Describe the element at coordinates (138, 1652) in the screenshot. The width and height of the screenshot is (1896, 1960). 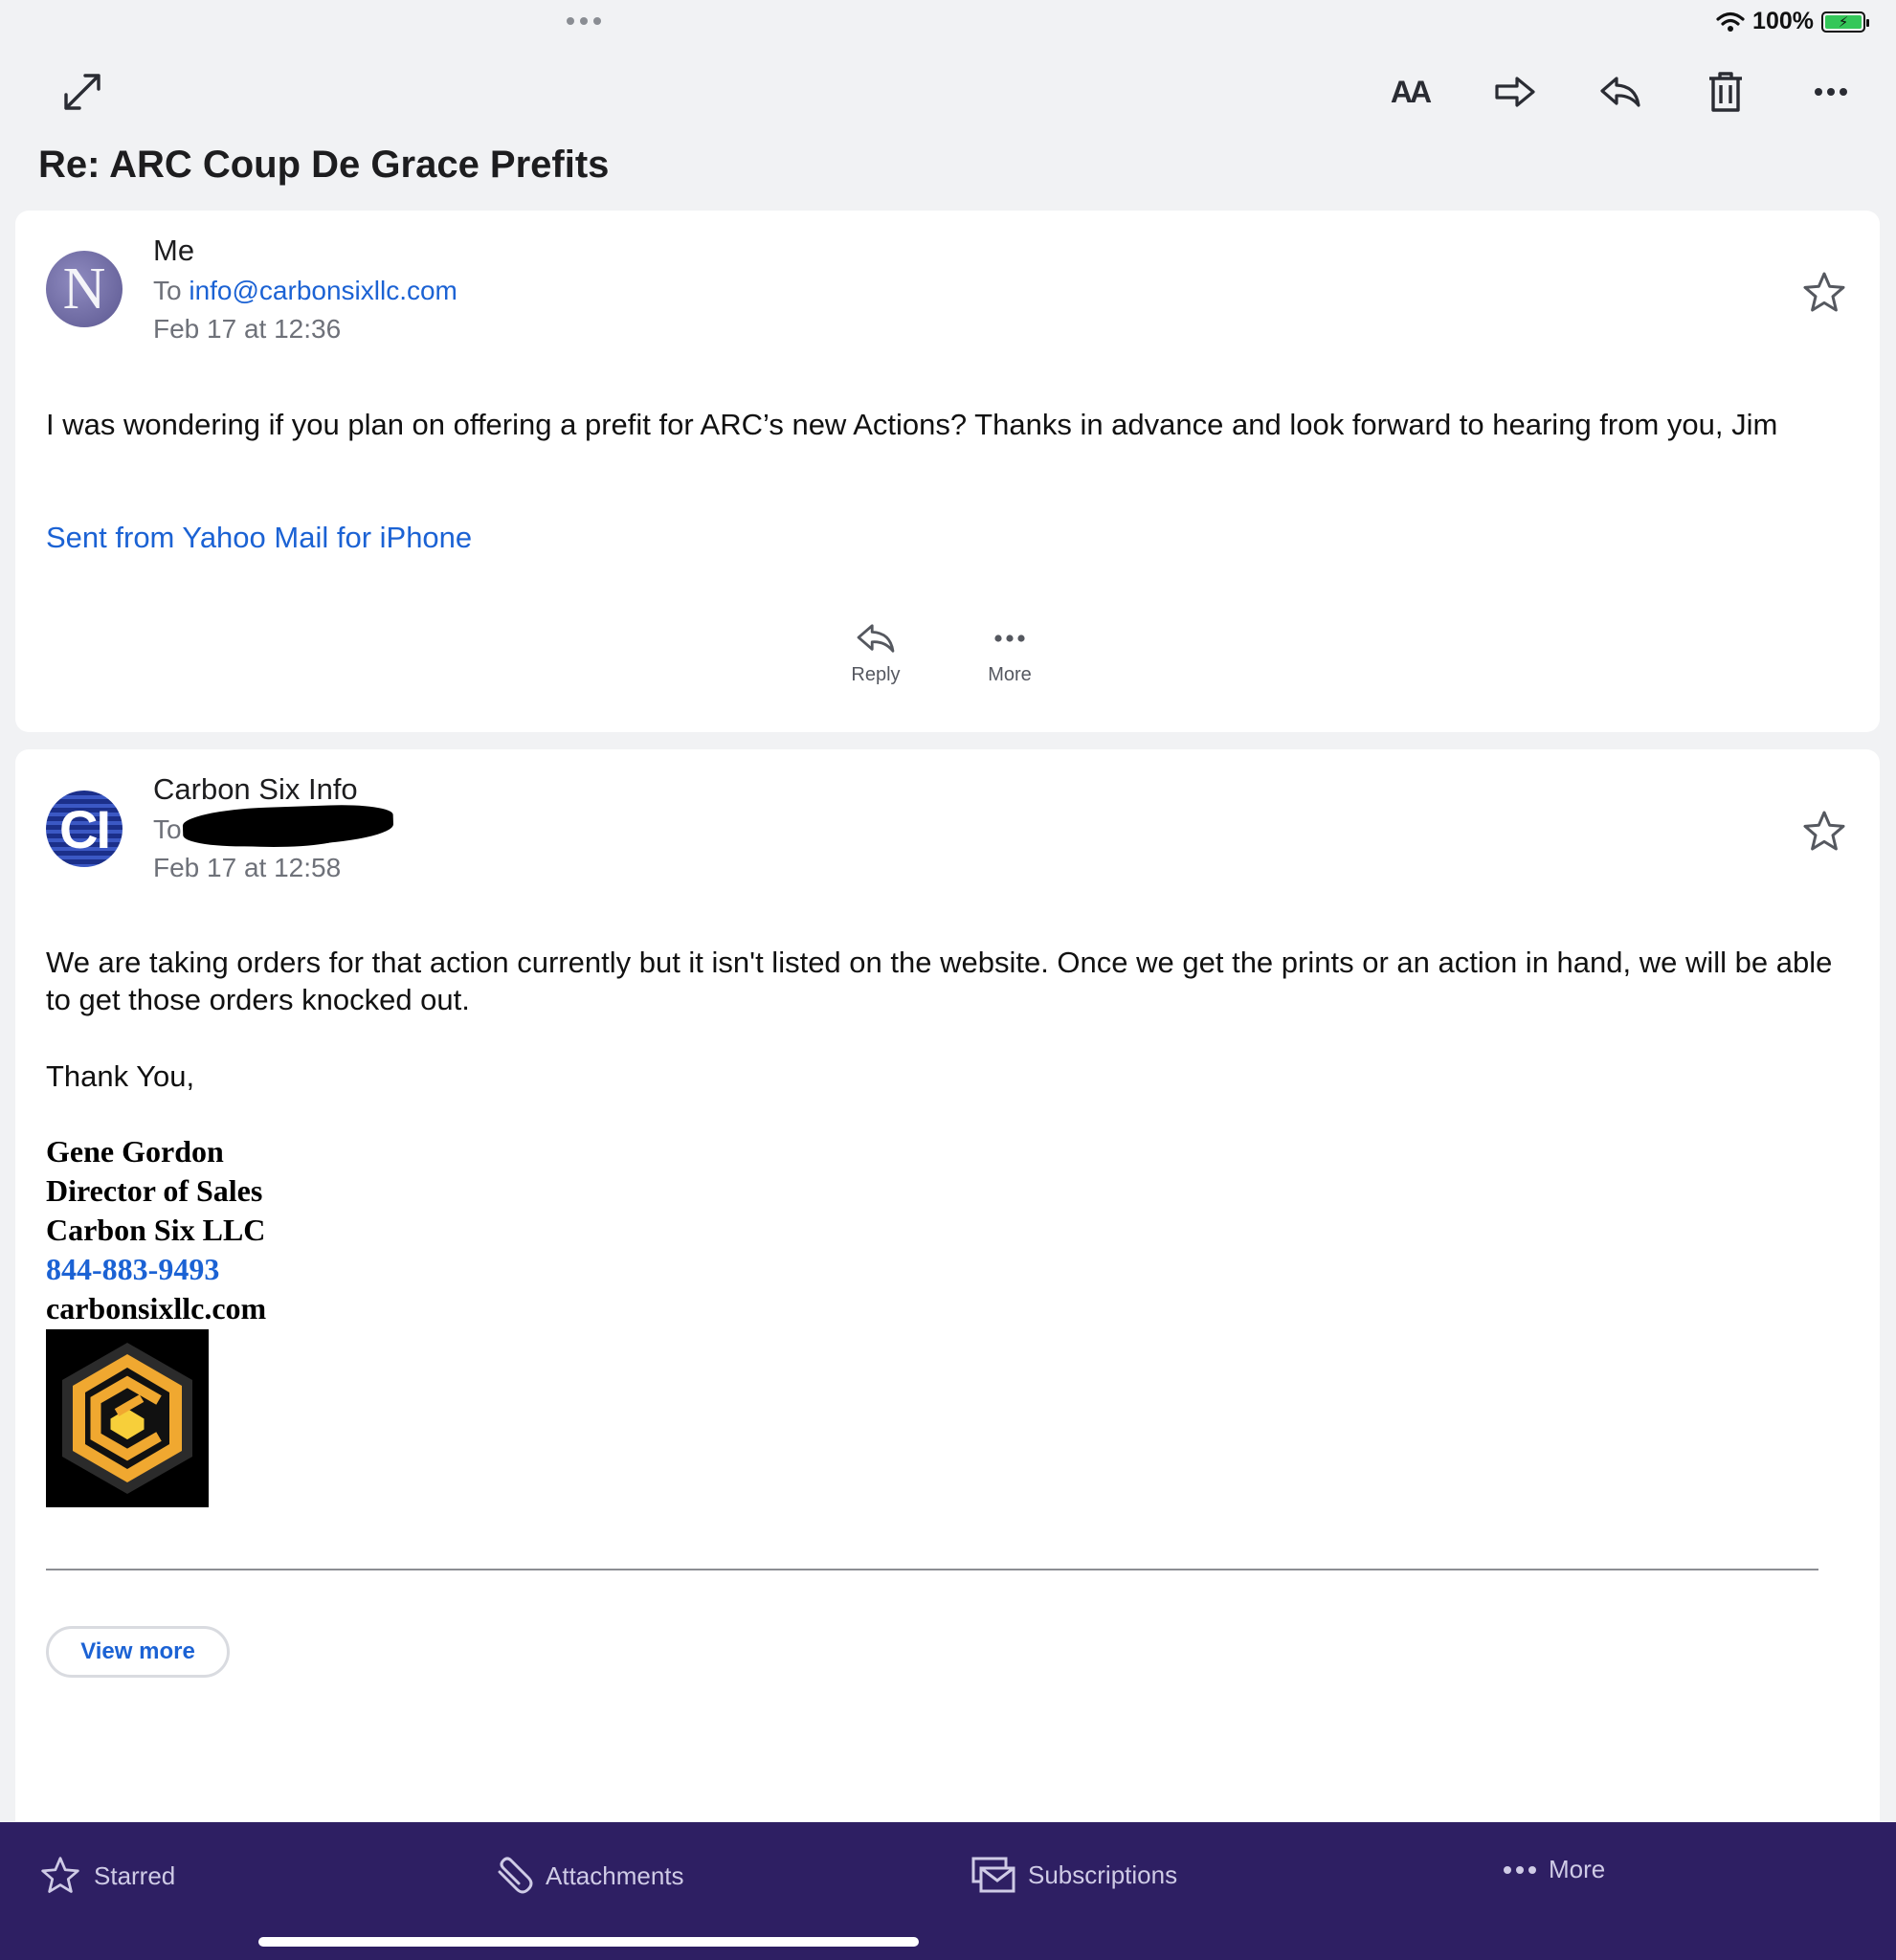
I see `view-more-button: View more` at that location.